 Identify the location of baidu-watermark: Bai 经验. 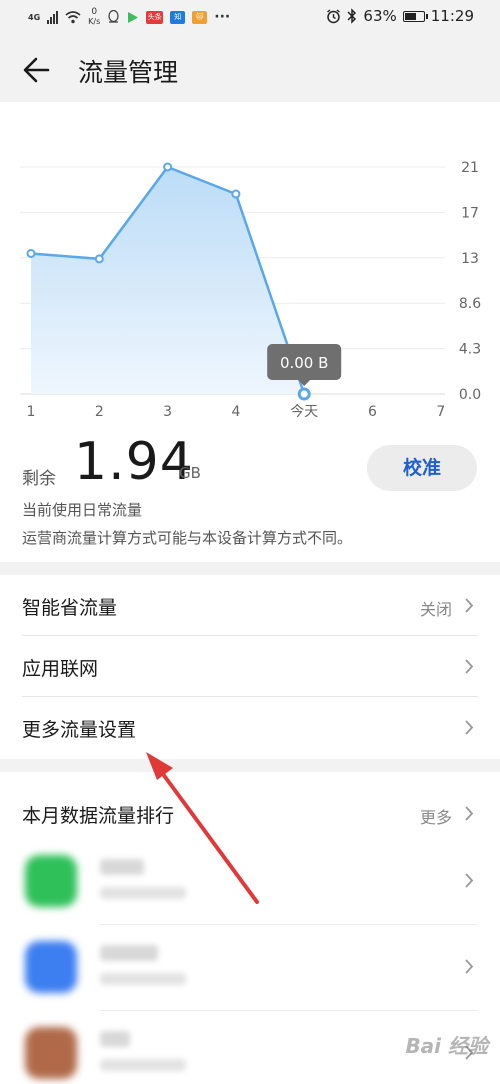
(446, 1046).